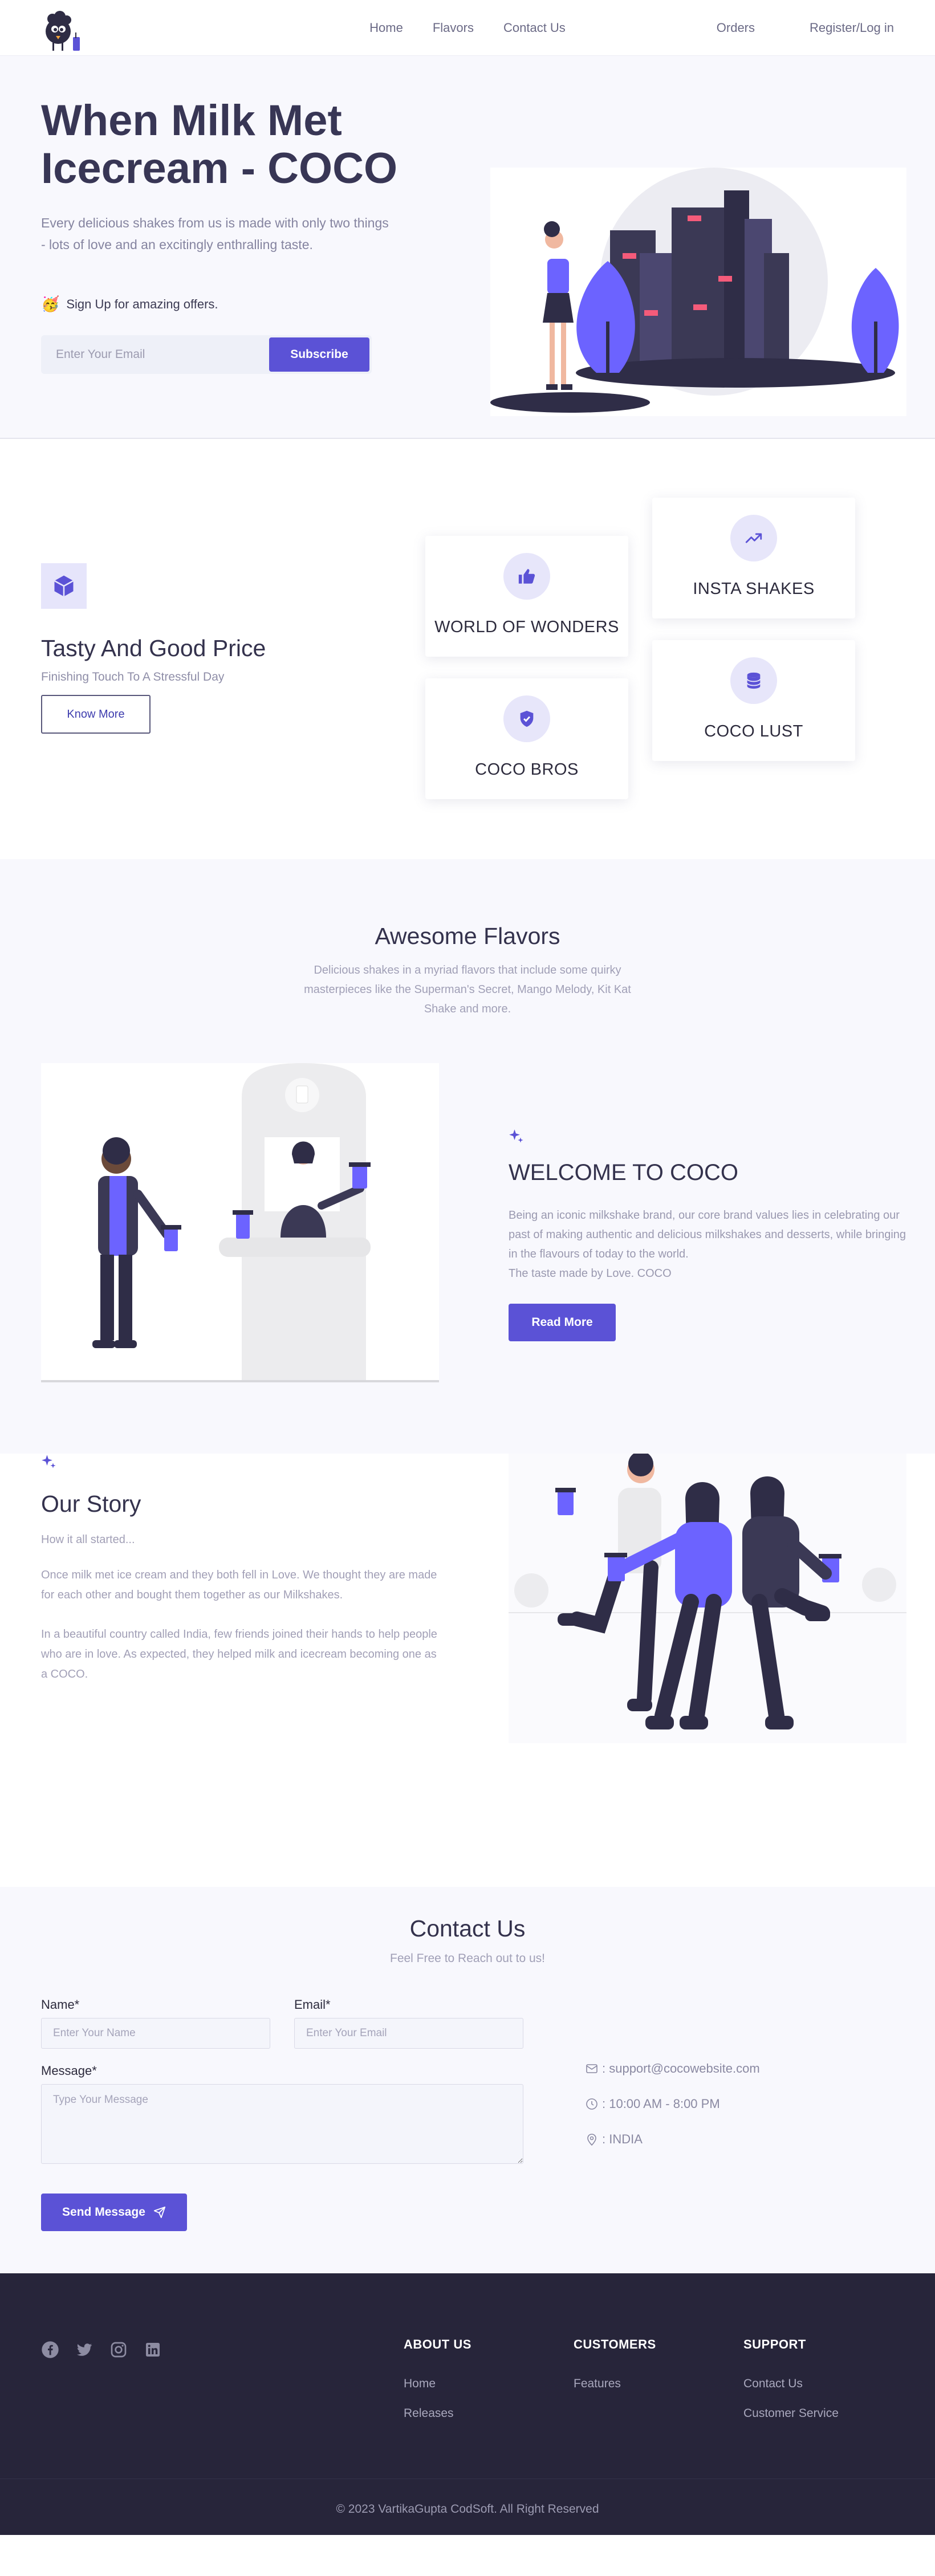 The height and width of the screenshot is (2576, 935). I want to click on read-more-button: Read More, so click(562, 1322).